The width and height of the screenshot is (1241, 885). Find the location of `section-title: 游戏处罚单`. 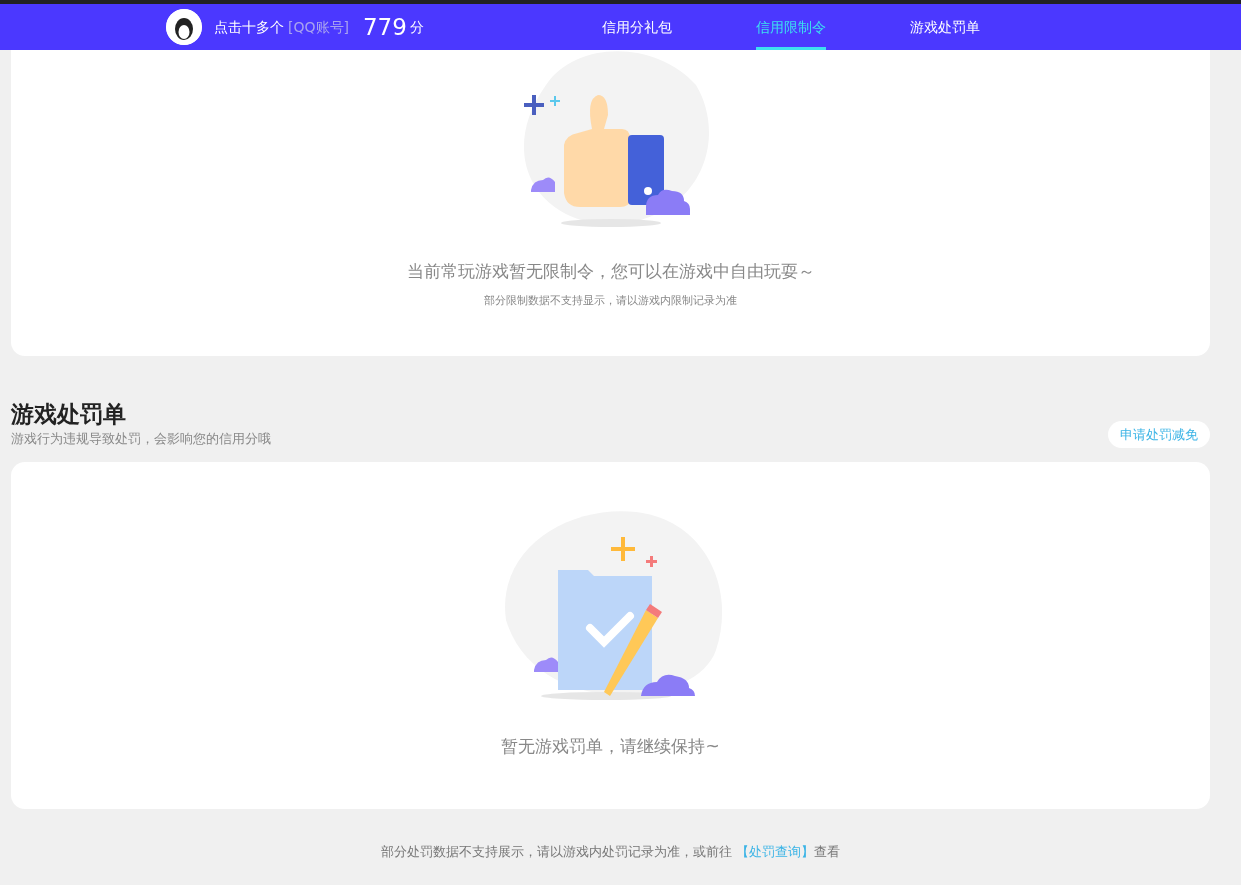

section-title: 游戏处罚单 is located at coordinates (69, 415).